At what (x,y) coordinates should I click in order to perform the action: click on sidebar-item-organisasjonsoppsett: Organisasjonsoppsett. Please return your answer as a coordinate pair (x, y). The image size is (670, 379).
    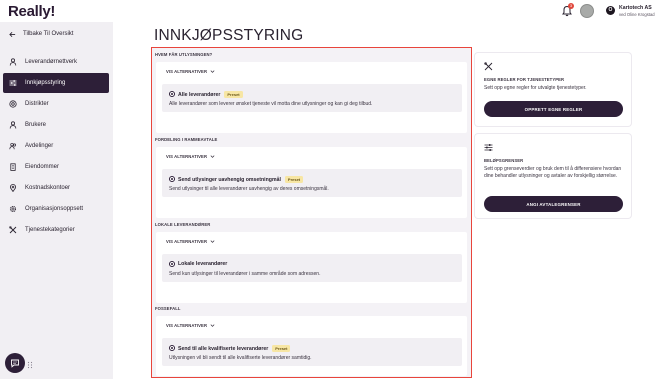
    Looking at the image, I should click on (56, 209).